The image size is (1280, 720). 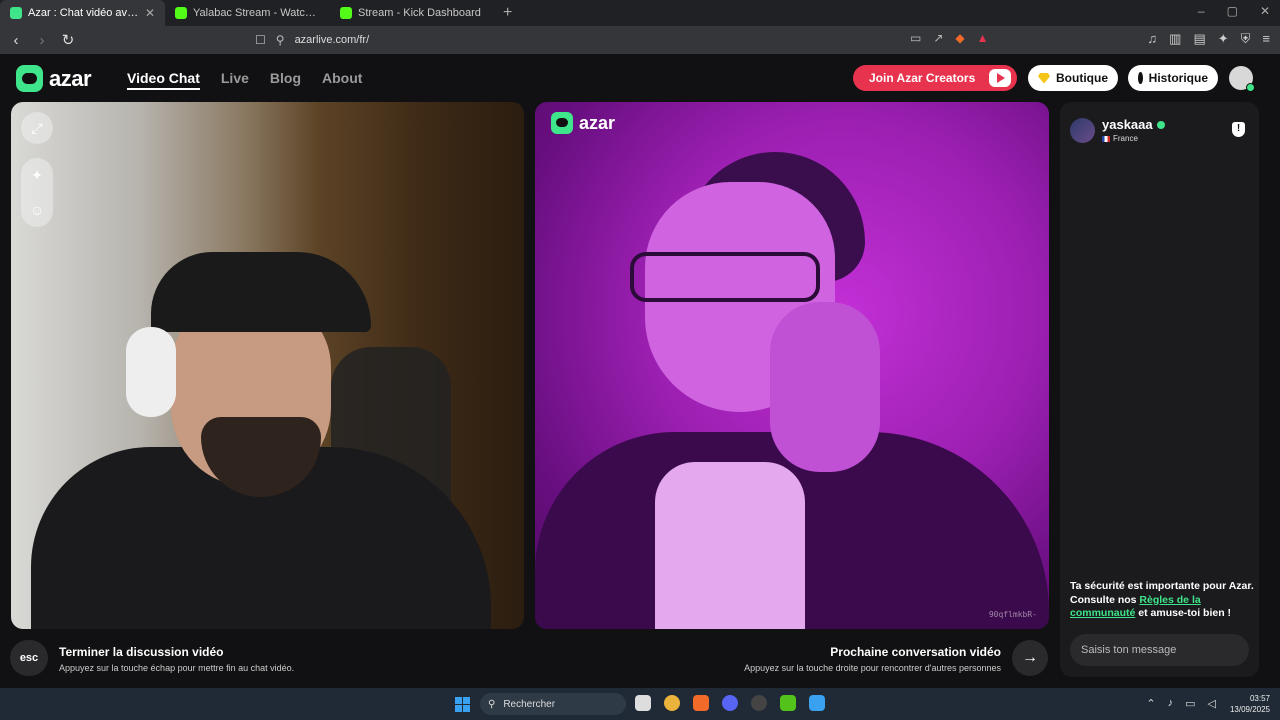 What do you see at coordinates (1223, 39) in the screenshot?
I see `leo-ai-icon: ✦` at bounding box center [1223, 39].